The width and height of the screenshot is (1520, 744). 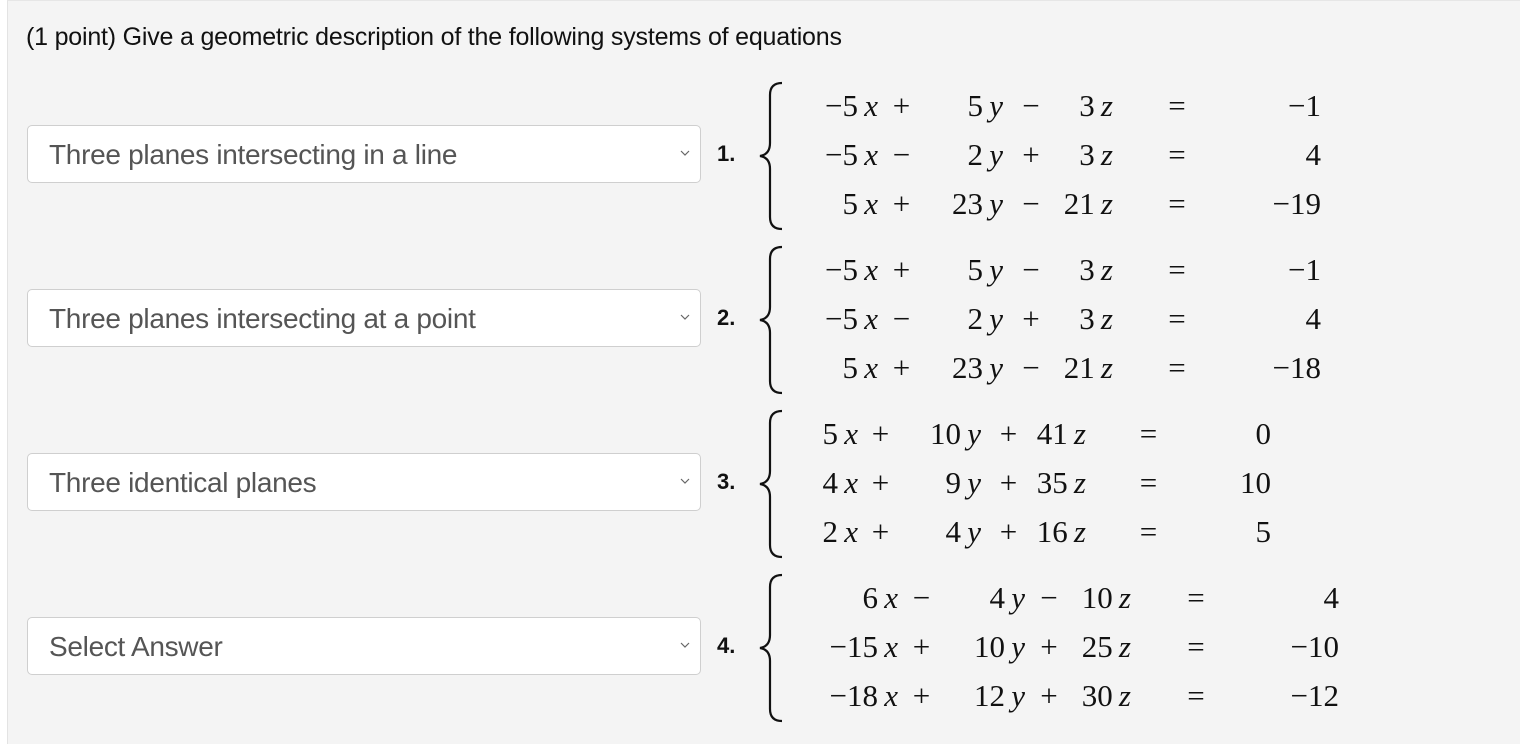 I want to click on z-term: 41 z, so click(x=1061, y=433).